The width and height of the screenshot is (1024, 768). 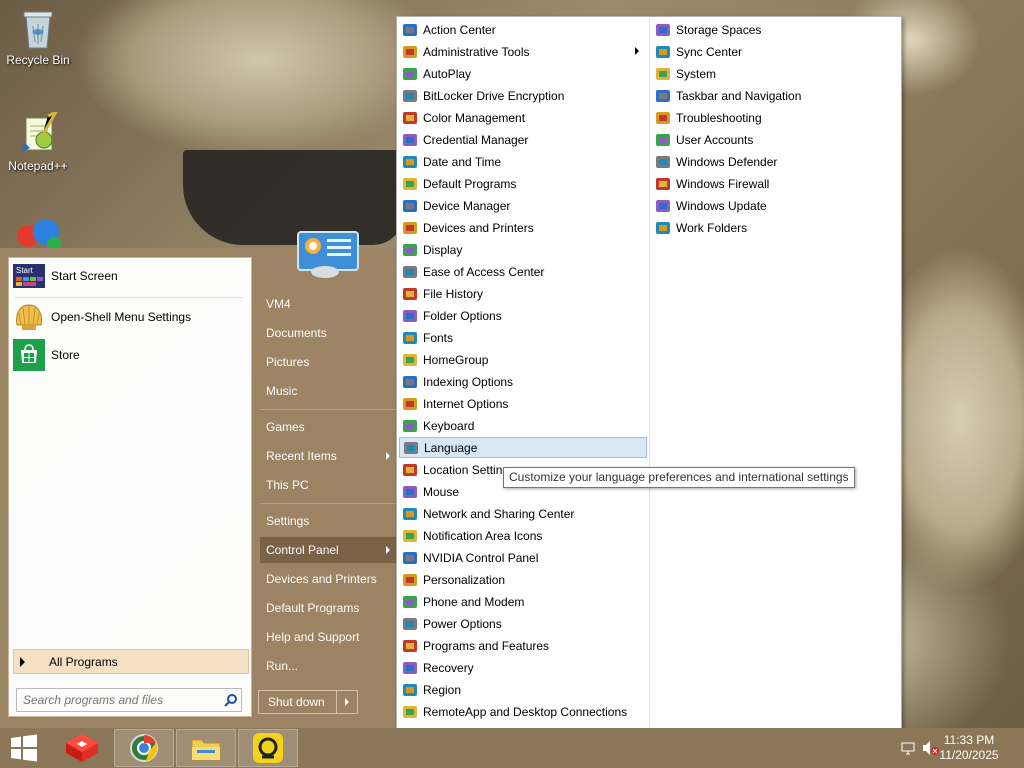 What do you see at coordinates (776, 161) in the screenshot?
I see `cp-item-windows-defender: Windows Defender` at bounding box center [776, 161].